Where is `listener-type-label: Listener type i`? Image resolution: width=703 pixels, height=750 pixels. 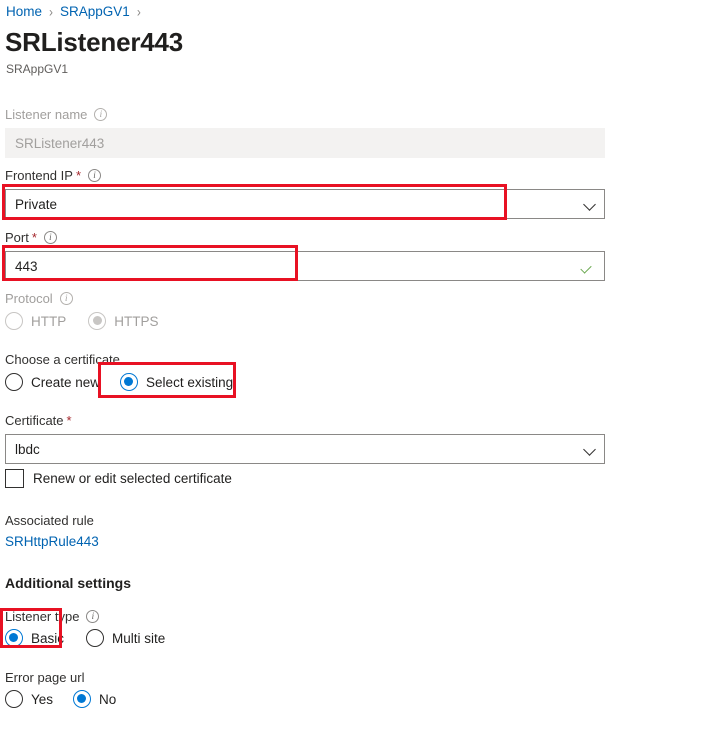
listener-type-label: Listener type i is located at coordinates (85, 616).